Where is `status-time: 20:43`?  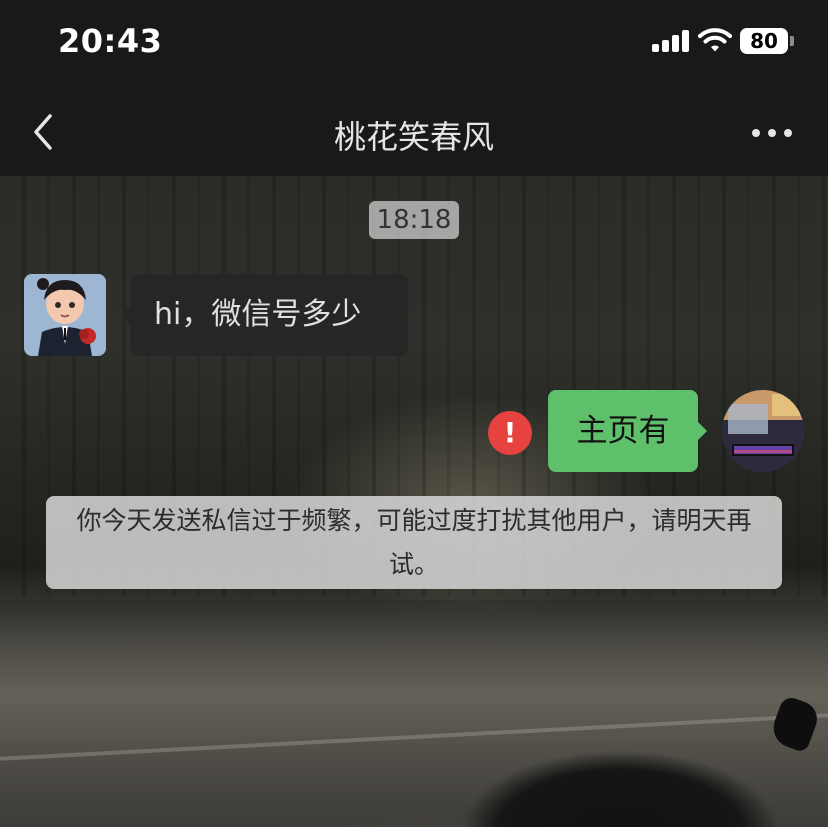 status-time: 20:43 is located at coordinates (110, 41).